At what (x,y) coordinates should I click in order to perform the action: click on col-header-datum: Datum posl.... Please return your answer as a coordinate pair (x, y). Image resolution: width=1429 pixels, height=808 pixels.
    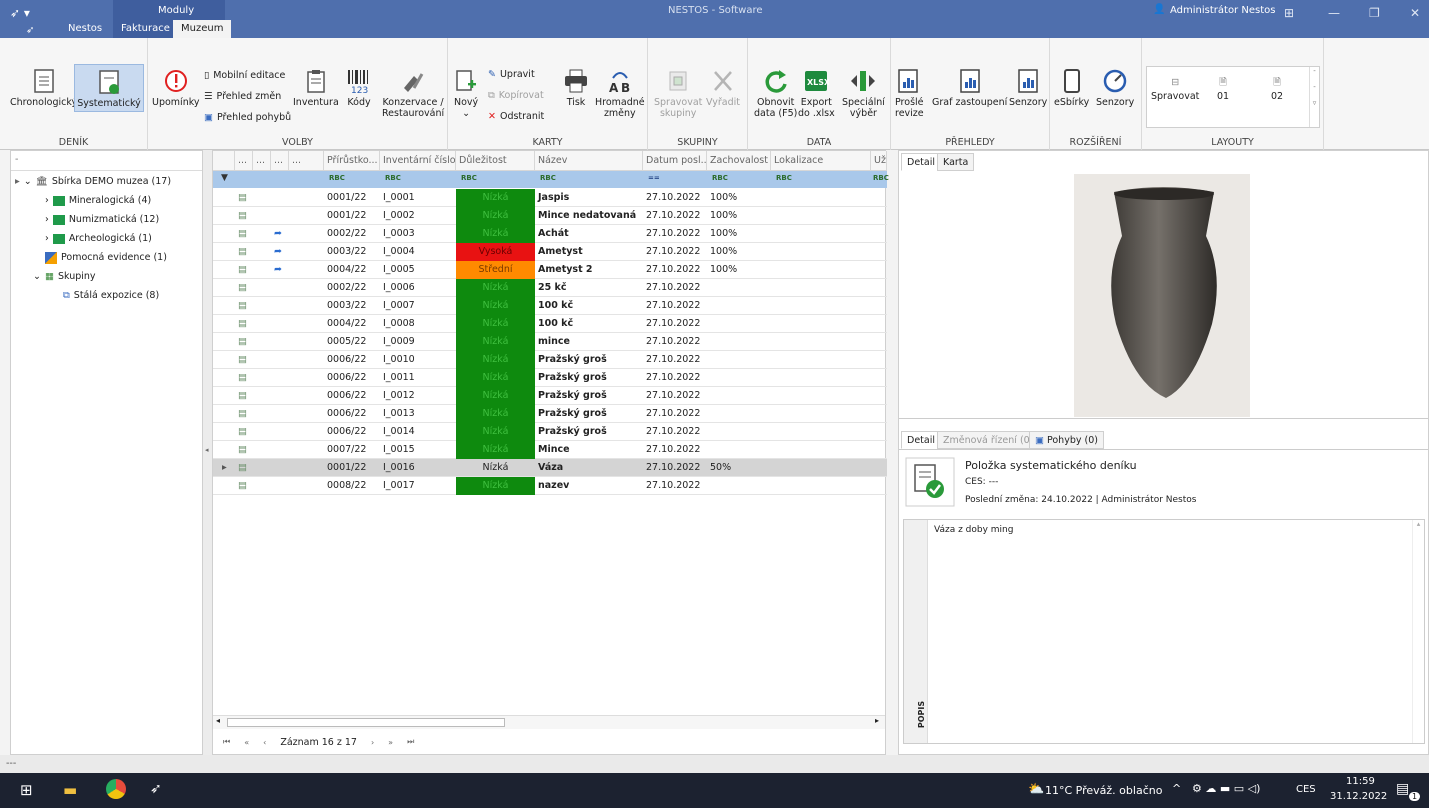
    Looking at the image, I should click on (675, 161).